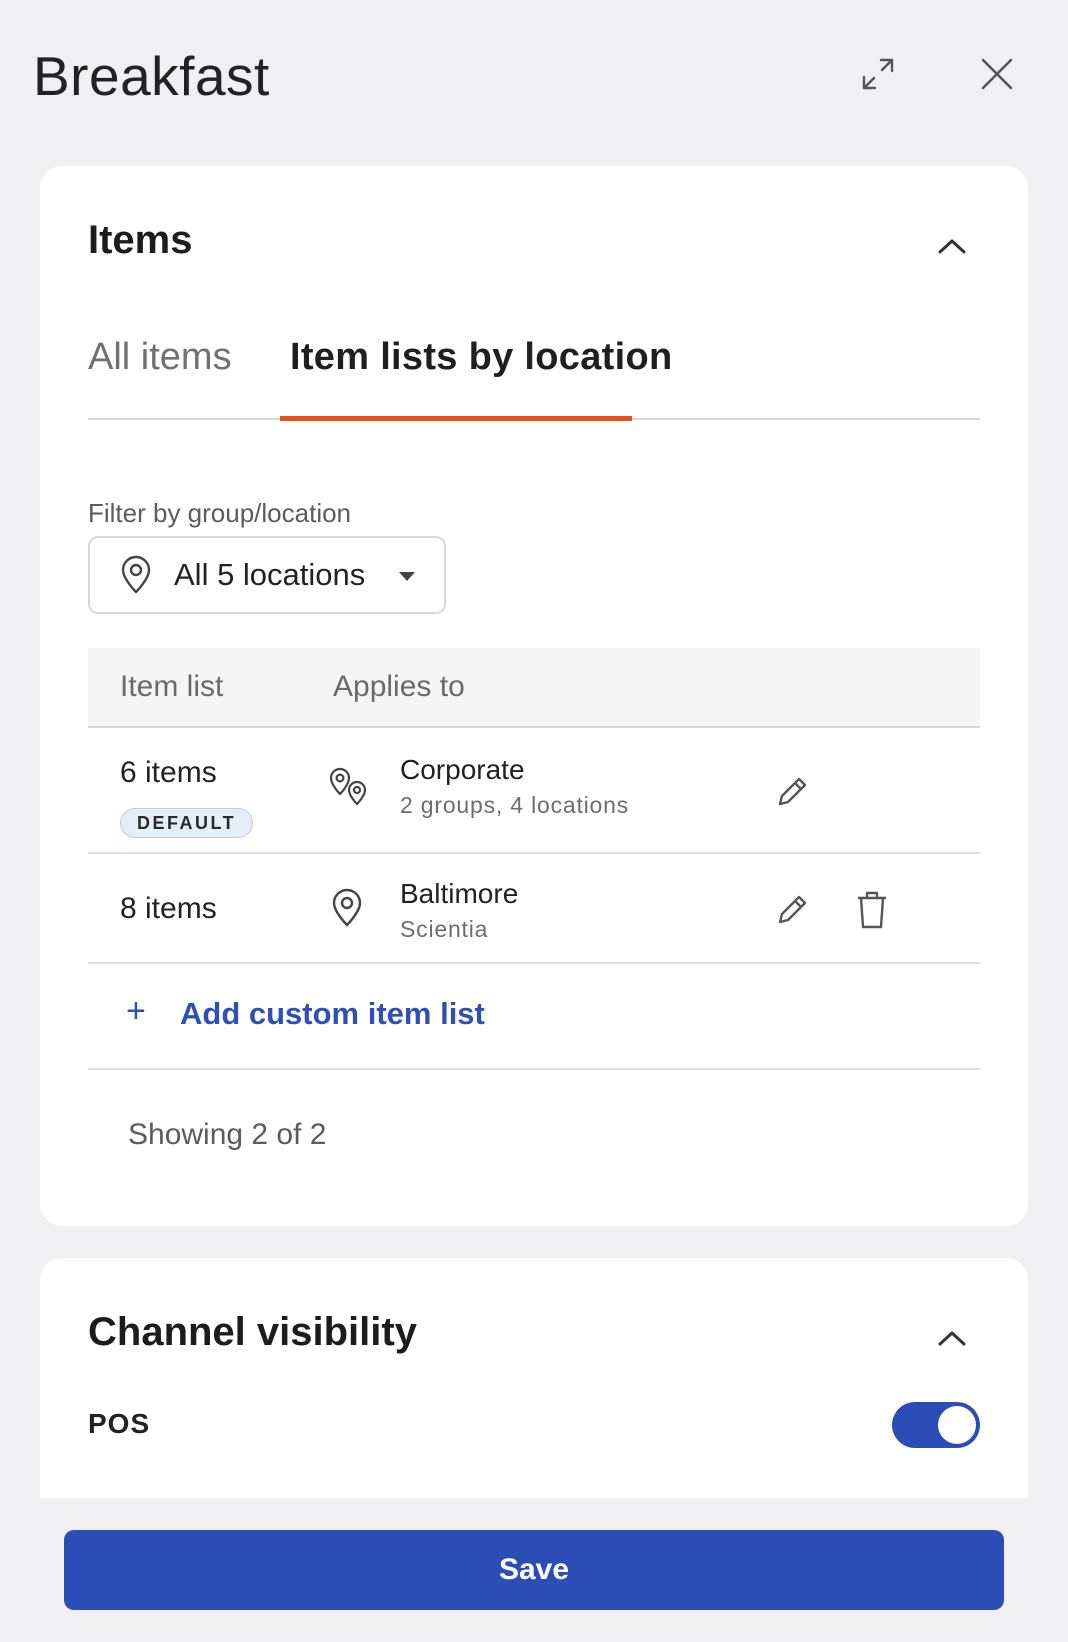 The width and height of the screenshot is (1068, 1642). I want to click on trash-icon, so click(872, 910).